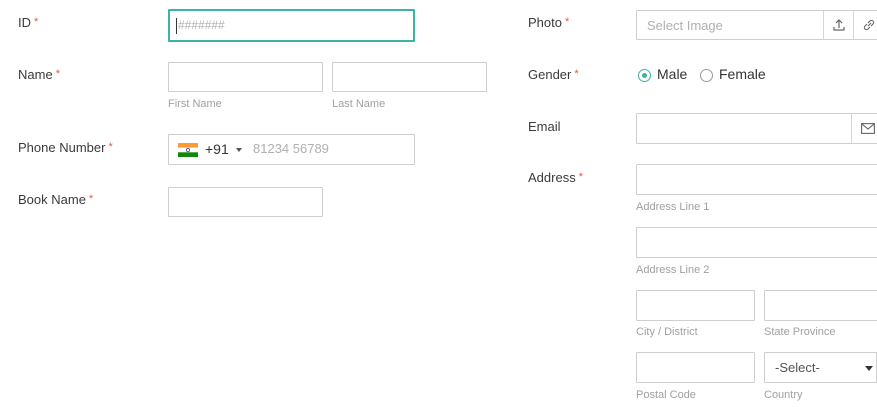  Describe the element at coordinates (756, 242) in the screenshot. I see `address-line2-input` at that location.